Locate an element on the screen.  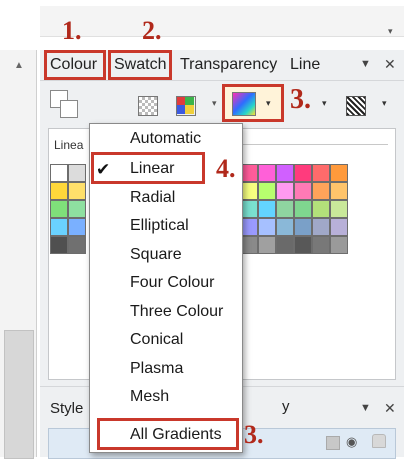
step-4-marker: 4. is located at coordinates (226, 168).